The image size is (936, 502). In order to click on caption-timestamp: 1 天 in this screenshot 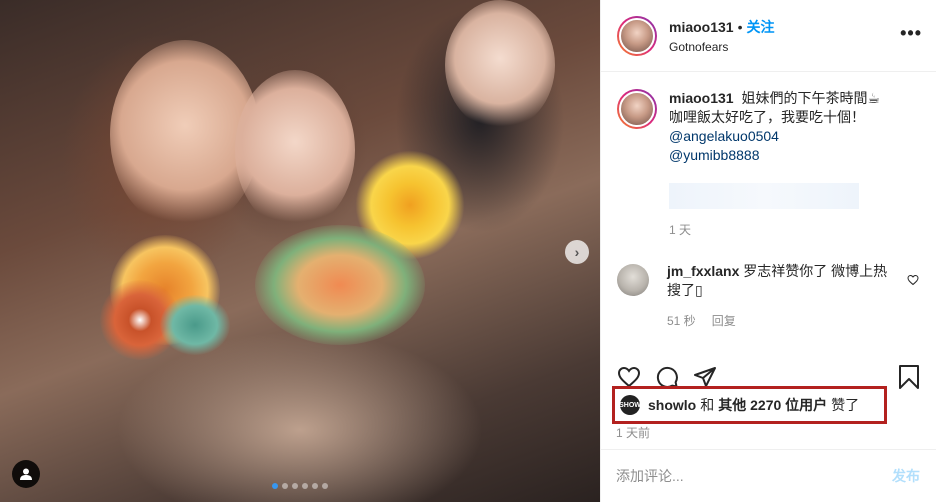, I will do `click(680, 230)`.